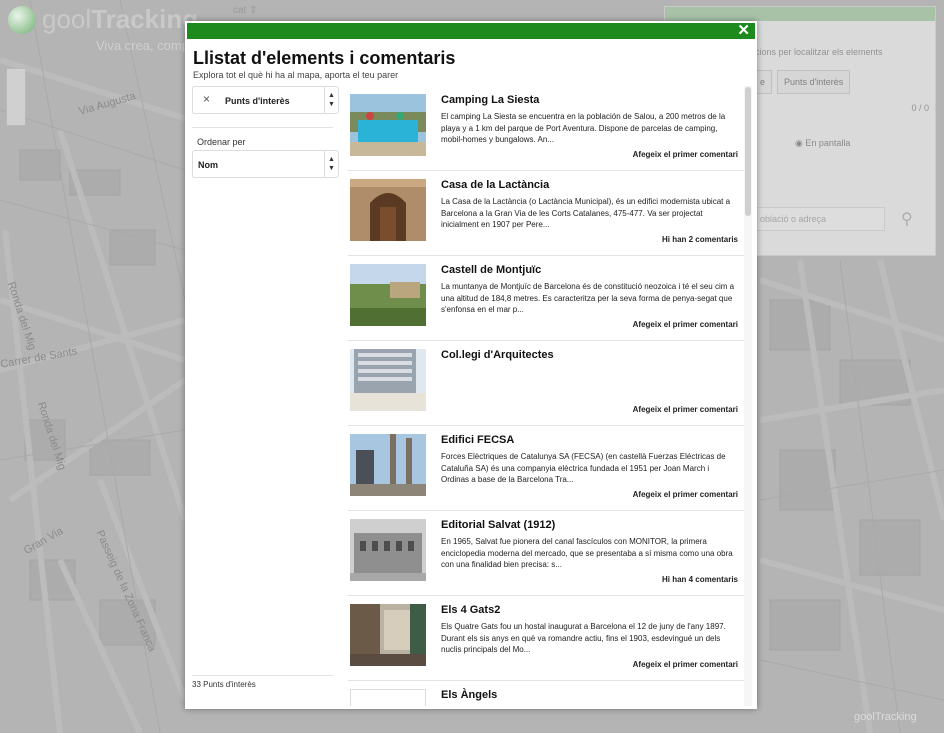 This screenshot has width=944, height=733. Describe the element at coordinates (206, 99) in the screenshot. I see `clear-filter-icon: ×` at that location.